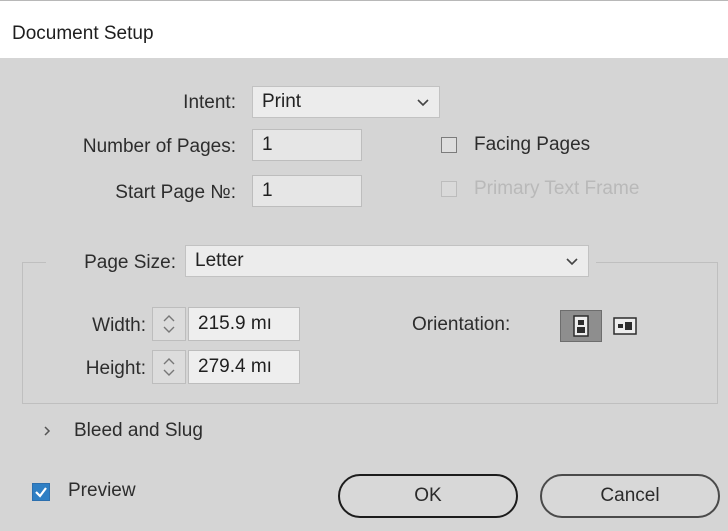  I want to click on chevron-right-icon, so click(47, 431).